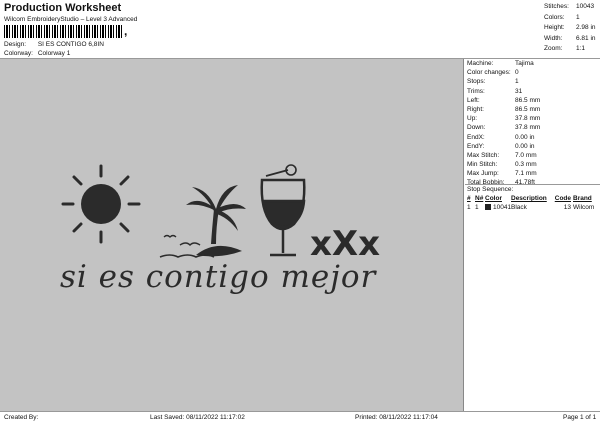  Describe the element at coordinates (526, 174) in the screenshot. I see `detail-value: 7.1 mm` at that location.